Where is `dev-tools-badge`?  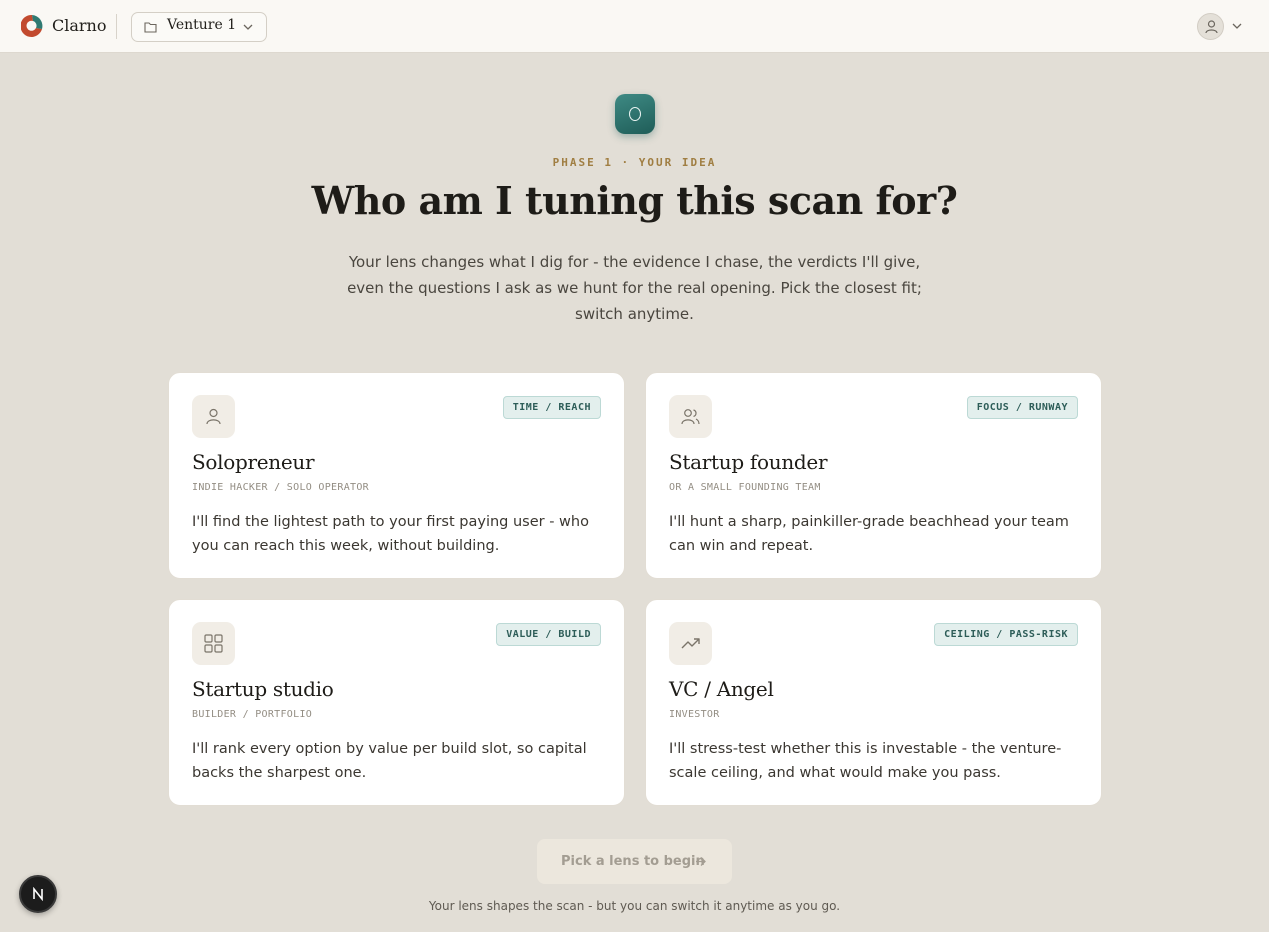 dev-tools-badge is located at coordinates (38, 894).